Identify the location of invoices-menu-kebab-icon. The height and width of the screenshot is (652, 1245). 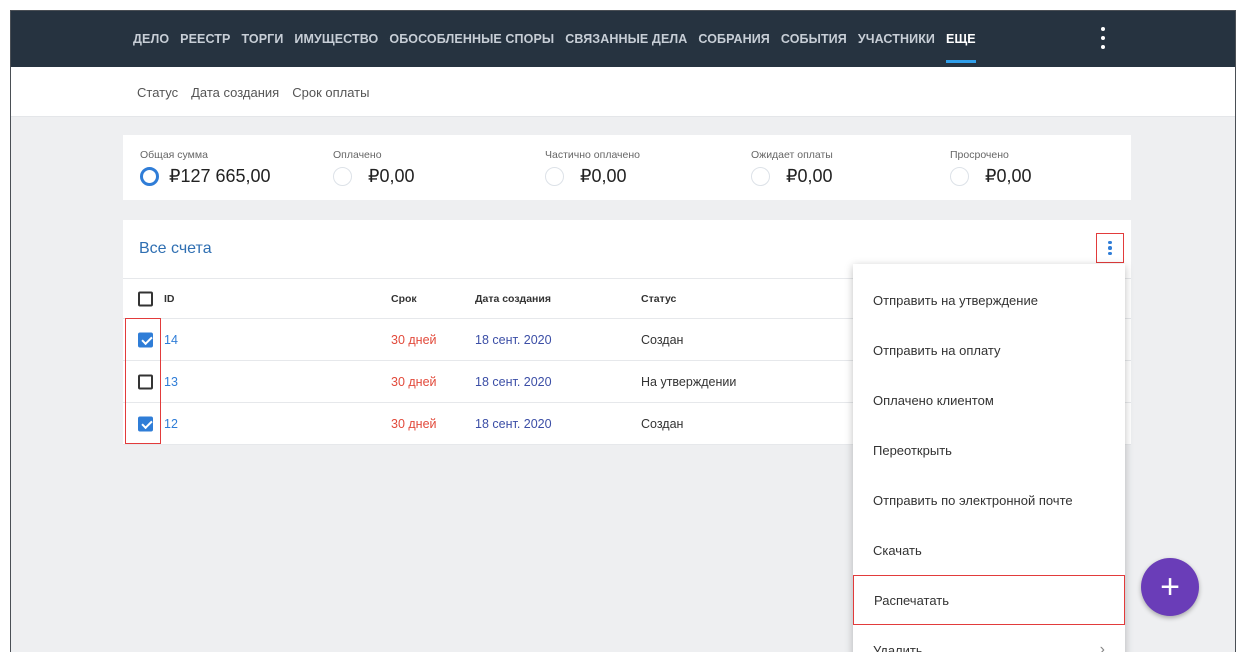
(1110, 248).